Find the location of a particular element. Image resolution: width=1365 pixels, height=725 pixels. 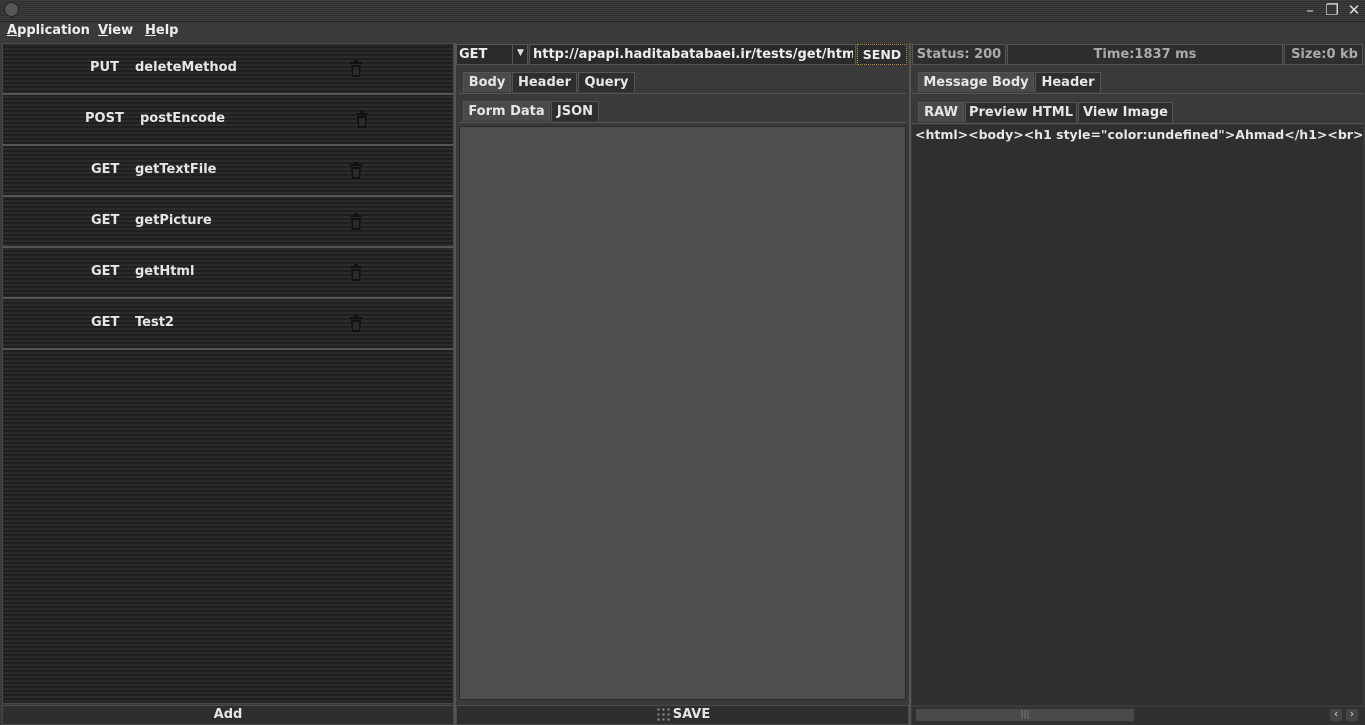

scroll-left-icon: ‹ is located at coordinates (1336, 715).